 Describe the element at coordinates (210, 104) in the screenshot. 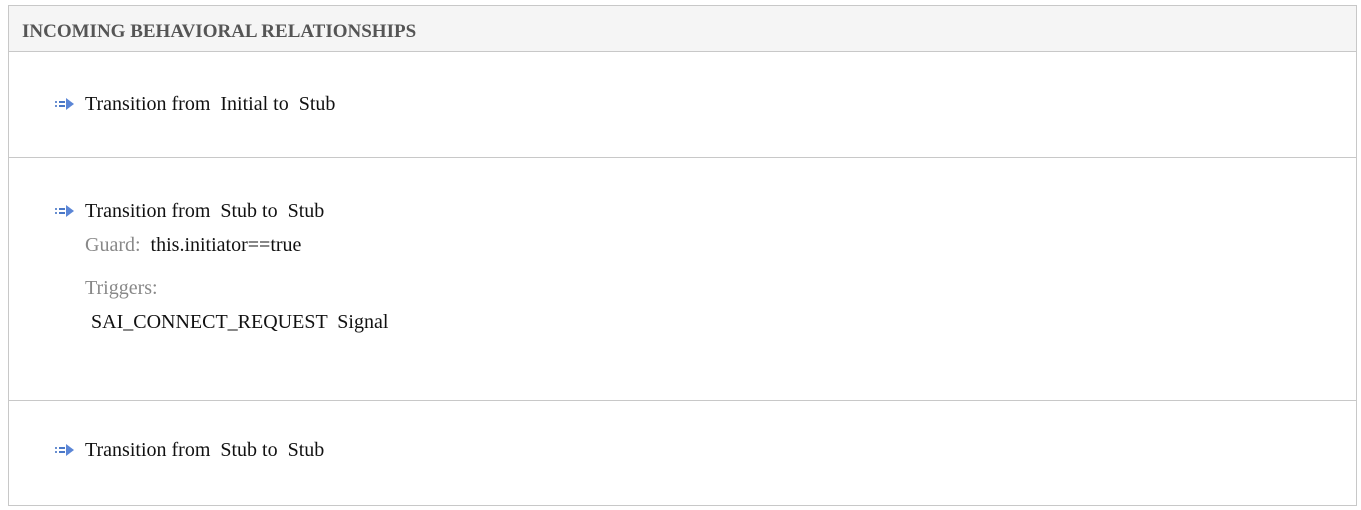

I see `relationship-text: Transition from Initial to Stub` at that location.